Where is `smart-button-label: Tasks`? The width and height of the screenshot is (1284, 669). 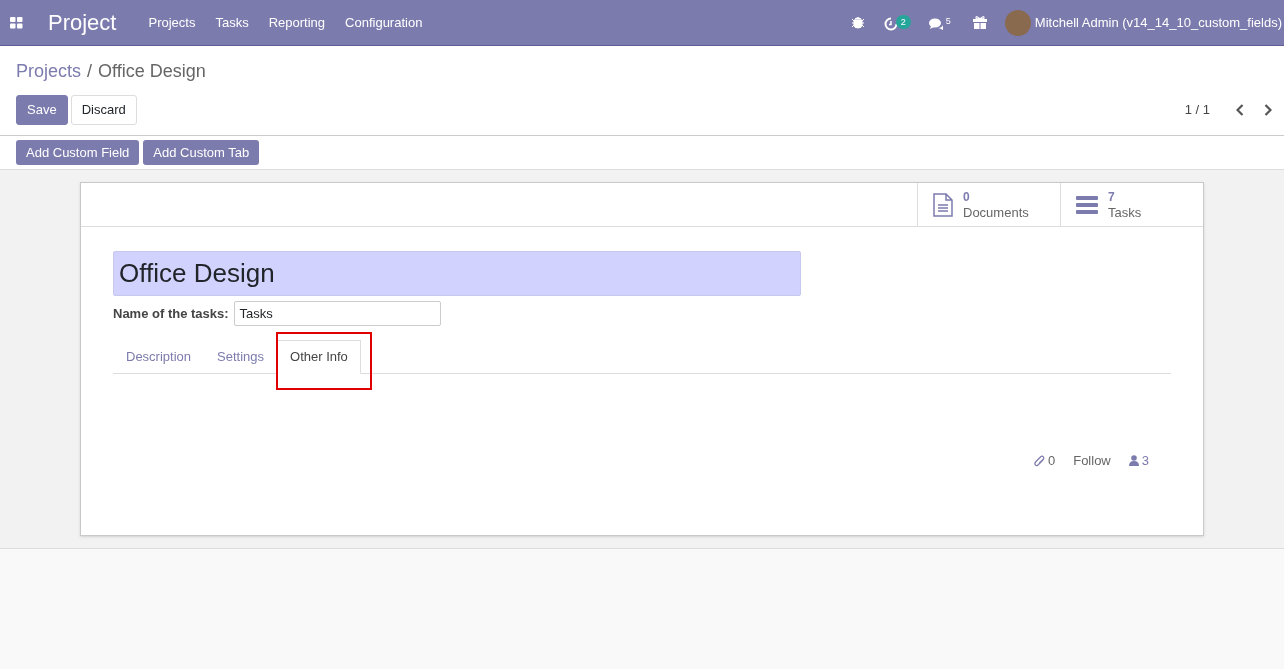 smart-button-label: Tasks is located at coordinates (1125, 212).